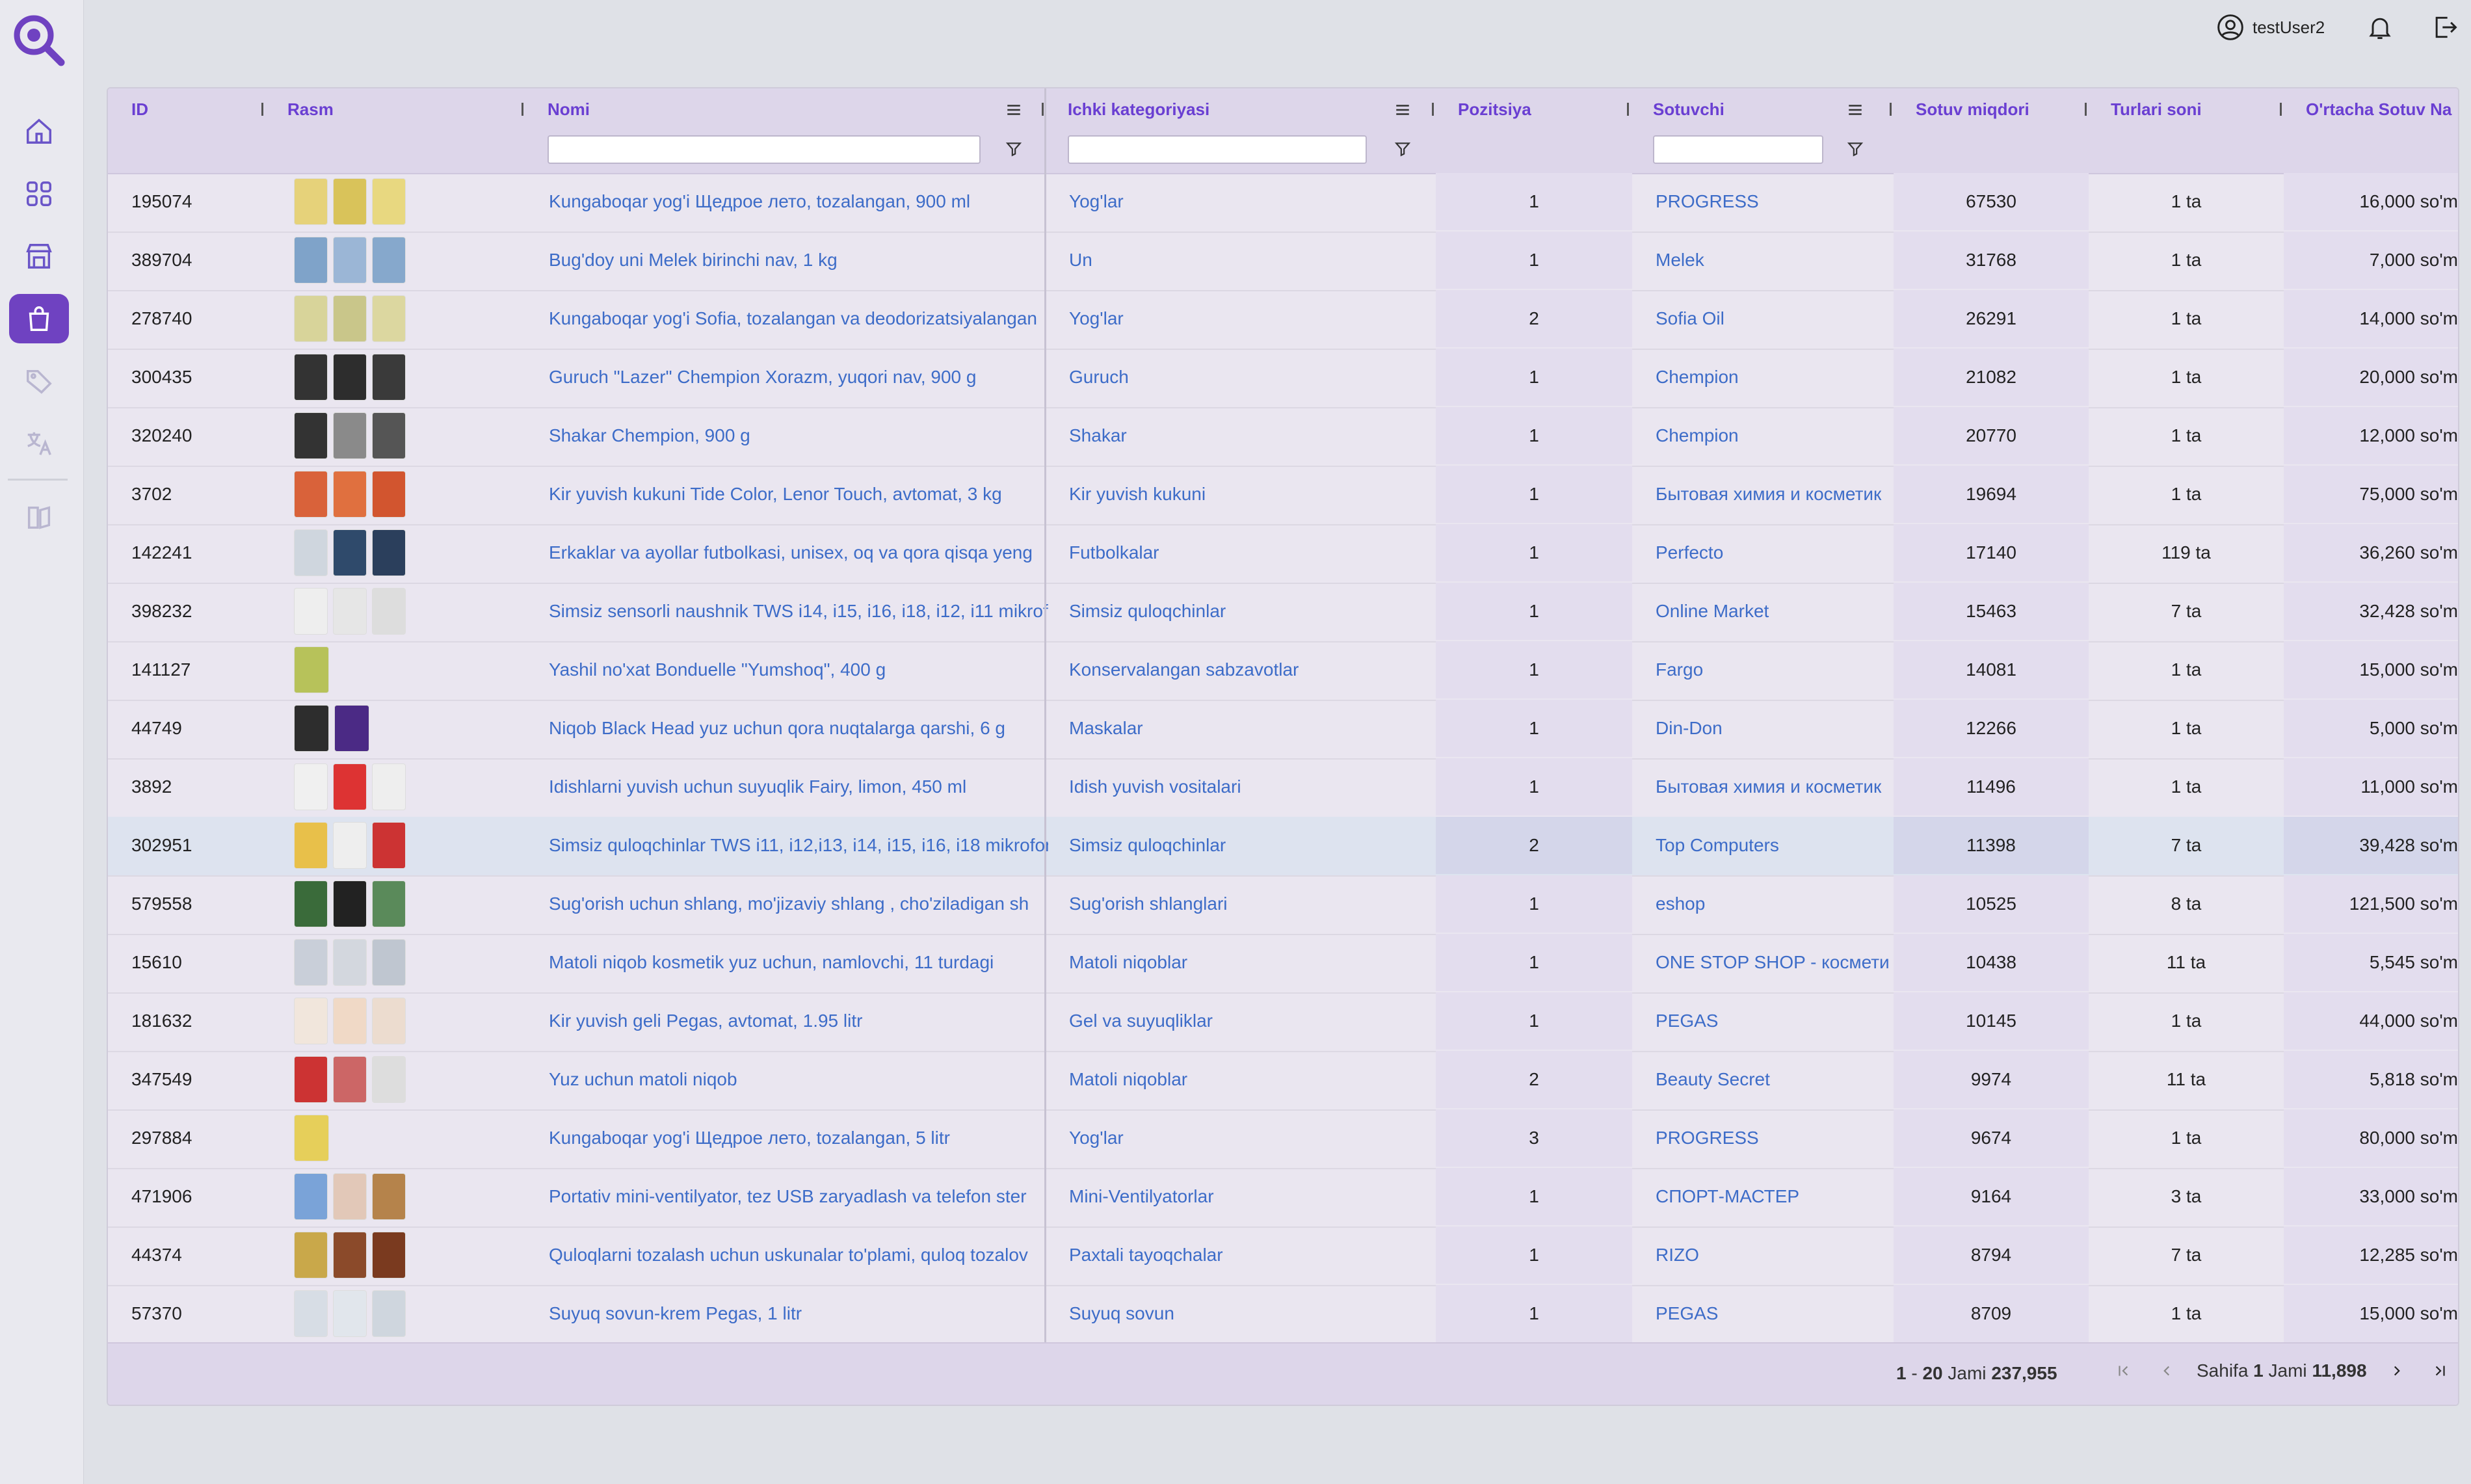 The height and width of the screenshot is (1484, 2471). Describe the element at coordinates (1254, 552) in the screenshot. I see `cell-category: Futbolkalar` at that location.